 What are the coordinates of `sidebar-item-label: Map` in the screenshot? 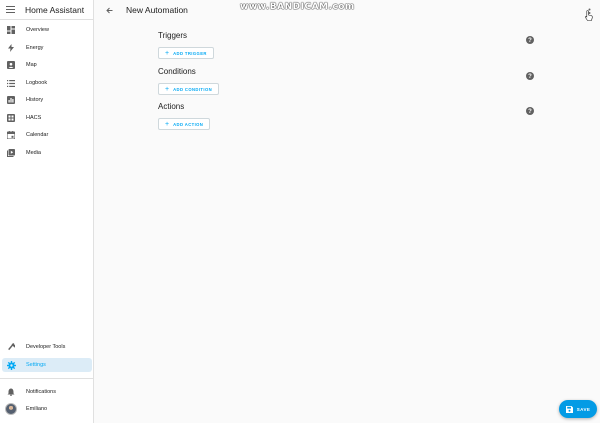 It's located at (31, 65).